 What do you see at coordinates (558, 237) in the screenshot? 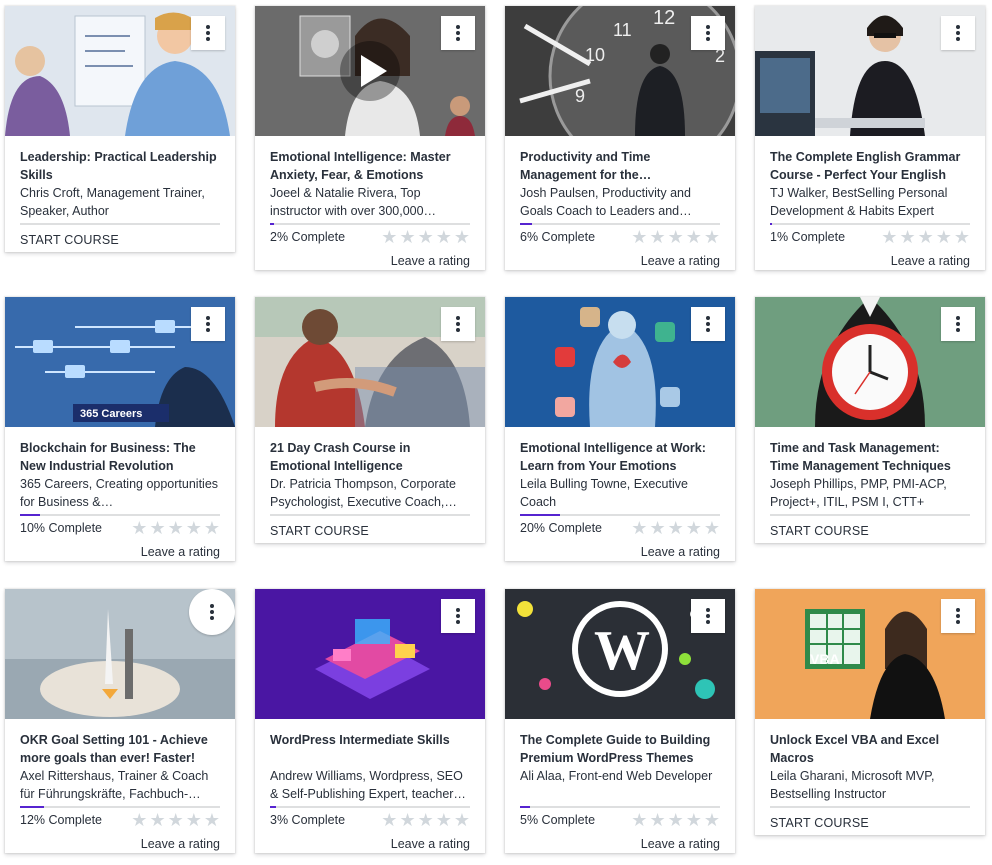
I see `progress-label: 6% Complete` at bounding box center [558, 237].